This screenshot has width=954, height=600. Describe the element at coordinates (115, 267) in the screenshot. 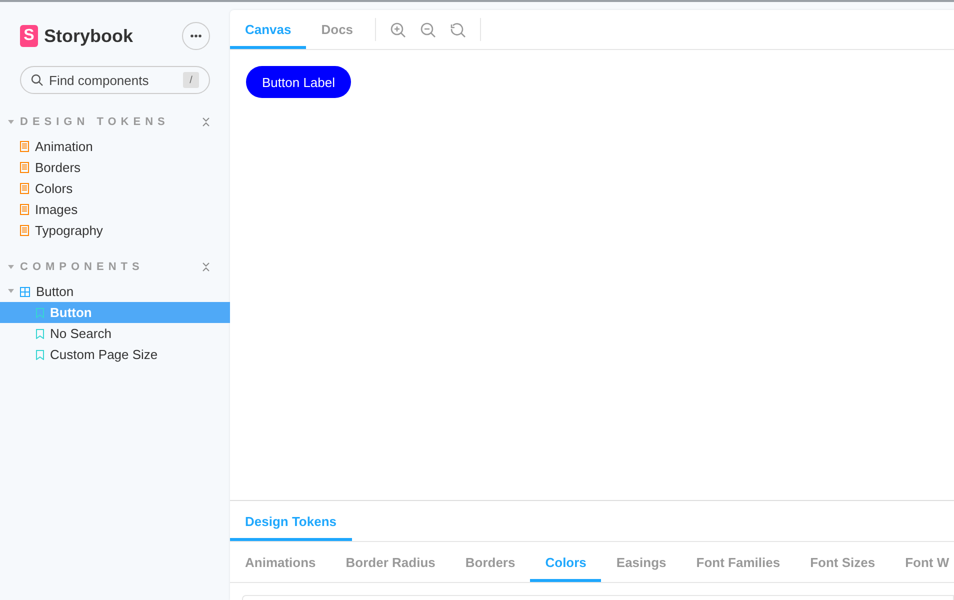

I see `section-header: COMPONENTS` at that location.